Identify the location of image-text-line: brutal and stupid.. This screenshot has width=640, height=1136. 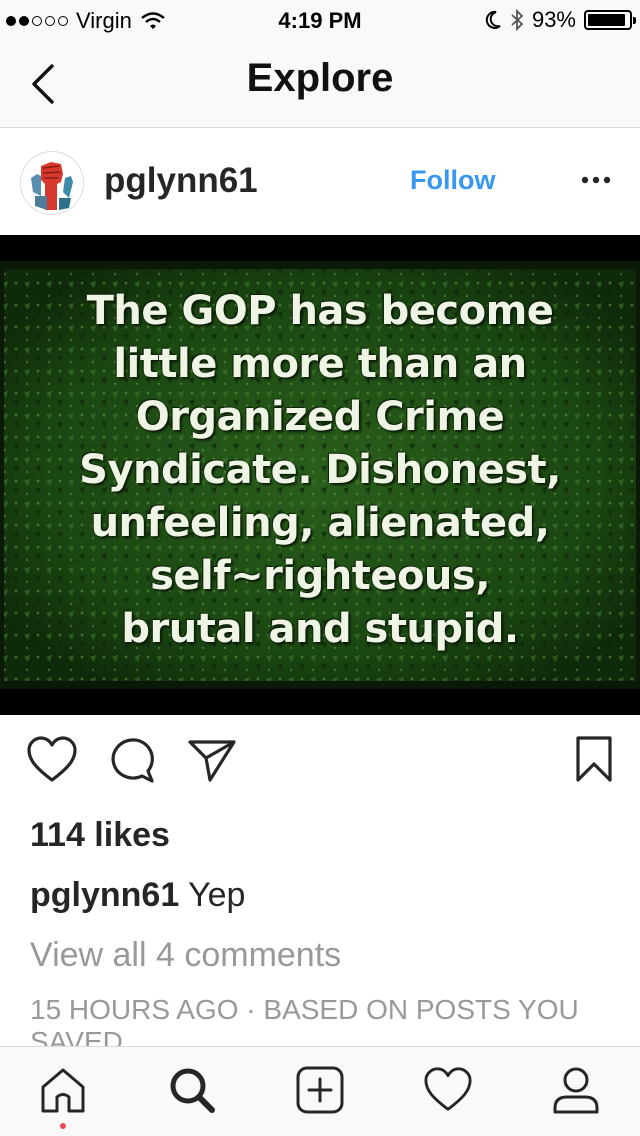
(320, 629).